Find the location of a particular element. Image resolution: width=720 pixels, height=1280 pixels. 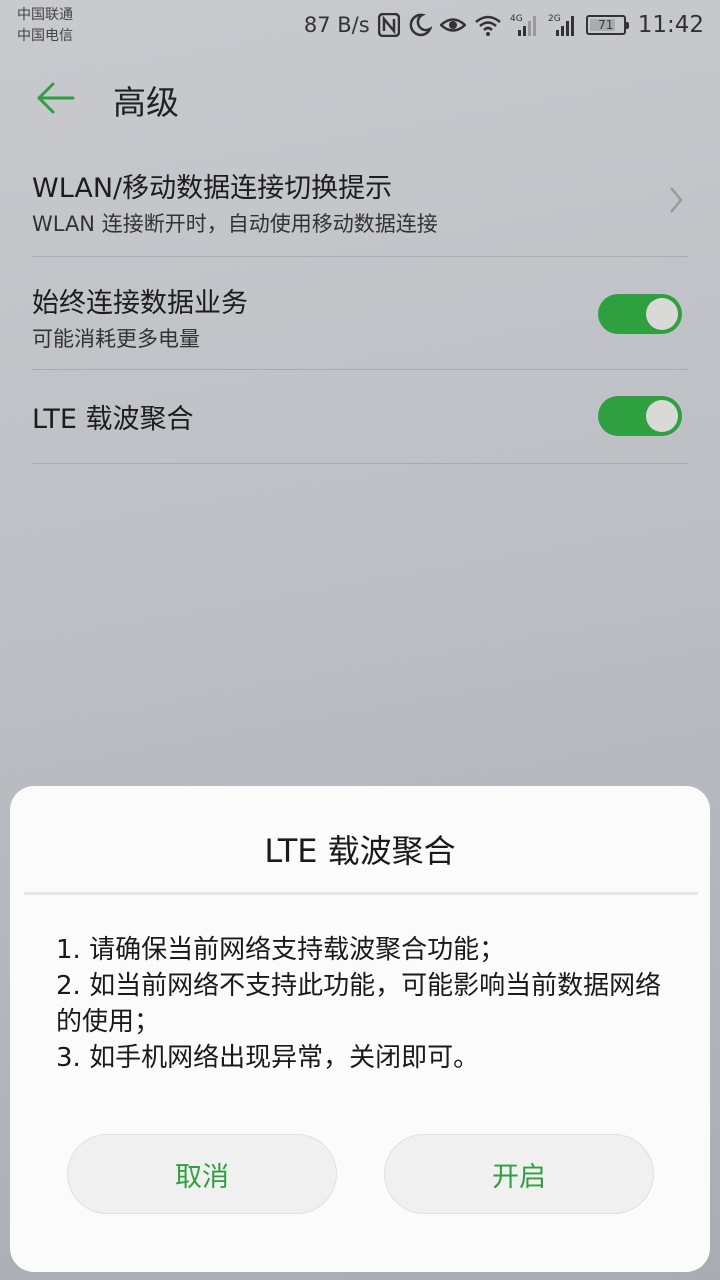

enable-button: 开启 is located at coordinates (519, 1174).